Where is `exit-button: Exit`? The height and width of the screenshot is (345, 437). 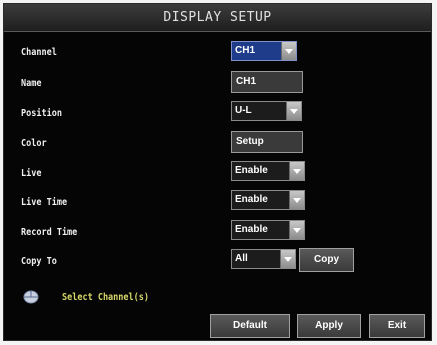 exit-button: Exit is located at coordinates (397, 326).